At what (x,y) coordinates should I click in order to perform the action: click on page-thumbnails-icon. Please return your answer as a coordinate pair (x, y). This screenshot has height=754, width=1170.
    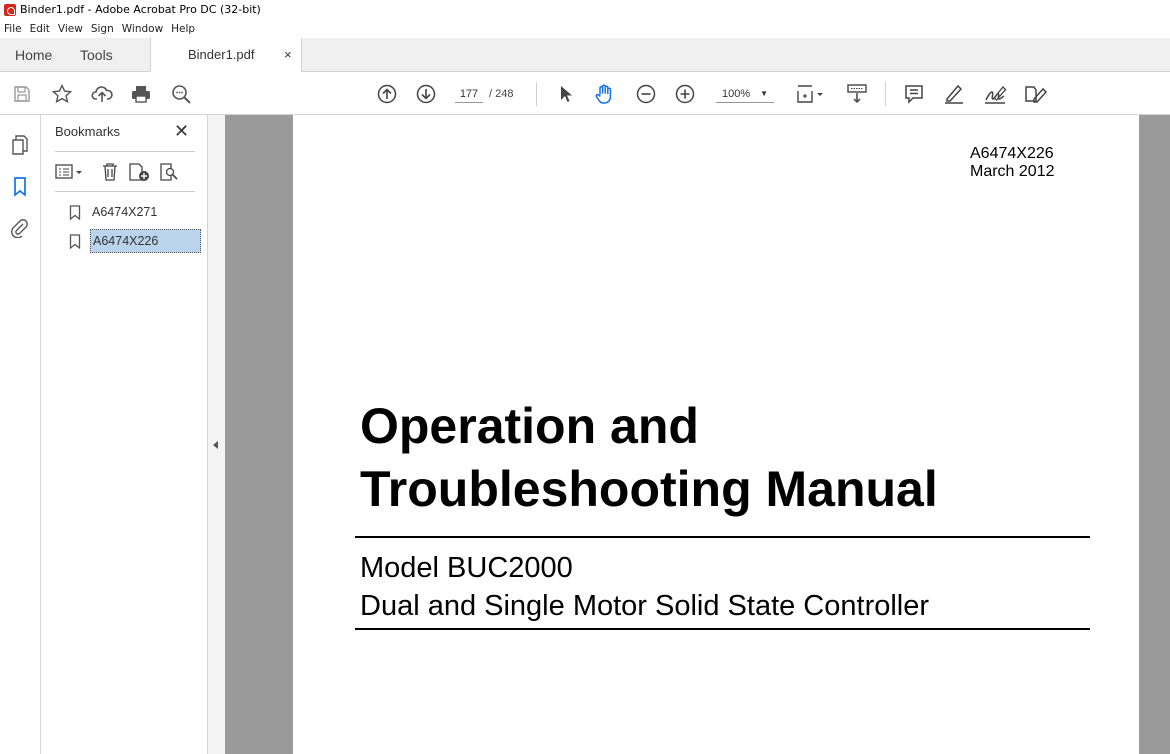
    Looking at the image, I should click on (20, 145).